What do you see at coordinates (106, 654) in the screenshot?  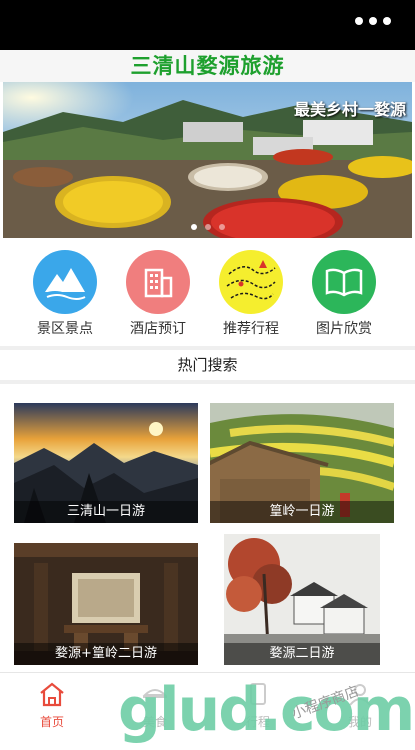 I see `card-label: 婺源+篁岭二日游` at bounding box center [106, 654].